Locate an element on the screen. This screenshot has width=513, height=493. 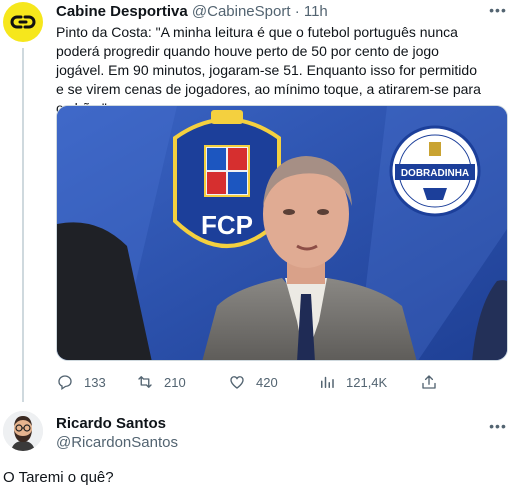
views-action: 121,4K is located at coordinates (352, 382).